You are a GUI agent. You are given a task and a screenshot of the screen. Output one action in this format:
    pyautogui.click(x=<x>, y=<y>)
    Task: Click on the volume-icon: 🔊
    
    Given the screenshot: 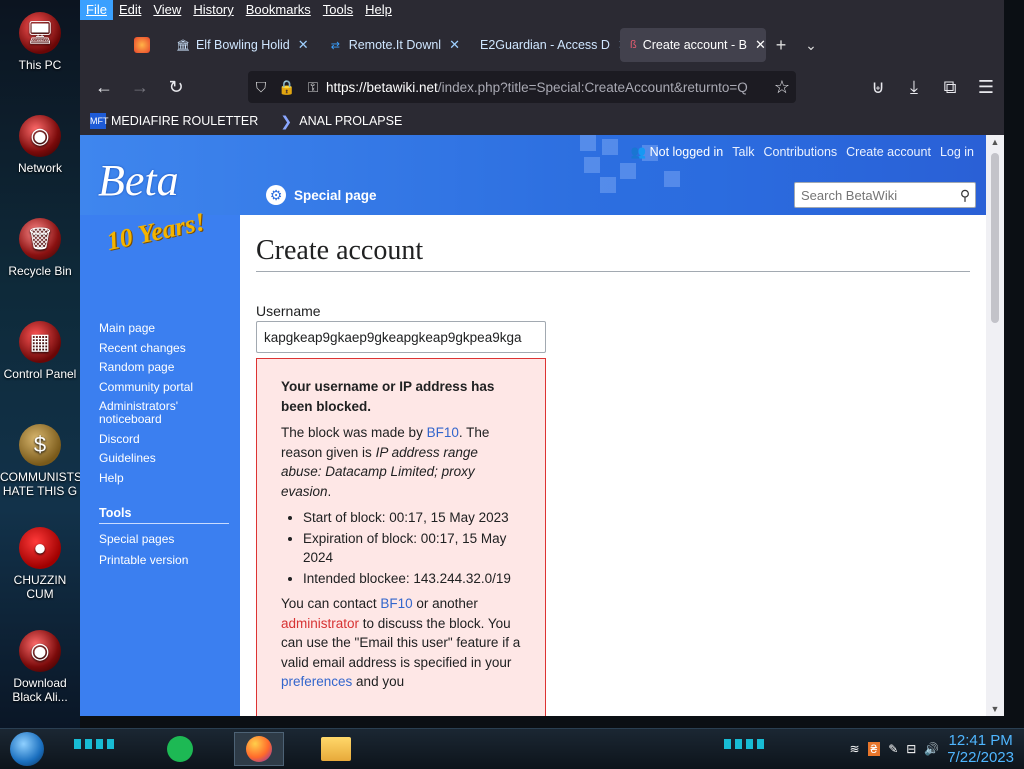 What is the action you would take?
    pyautogui.click(x=931, y=749)
    